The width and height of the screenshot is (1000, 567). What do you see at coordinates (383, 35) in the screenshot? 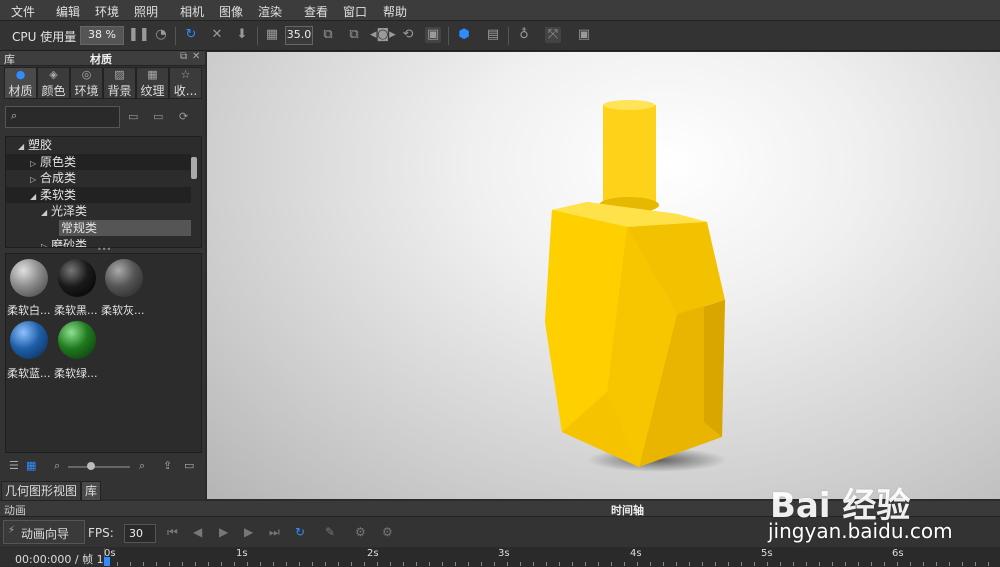
I see `camera-icon: ◂◙▸` at bounding box center [383, 35].